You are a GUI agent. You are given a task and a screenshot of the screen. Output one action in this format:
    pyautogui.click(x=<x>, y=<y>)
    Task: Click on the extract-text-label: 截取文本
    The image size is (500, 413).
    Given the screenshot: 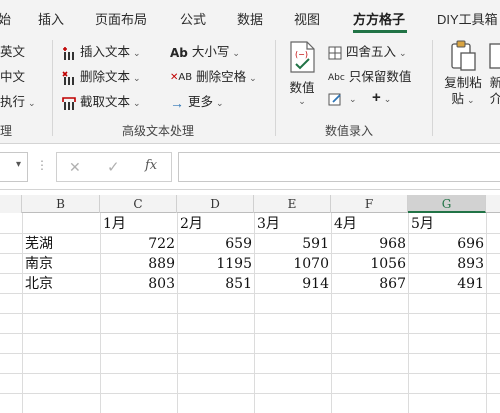 What is the action you would take?
    pyautogui.click(x=105, y=102)
    